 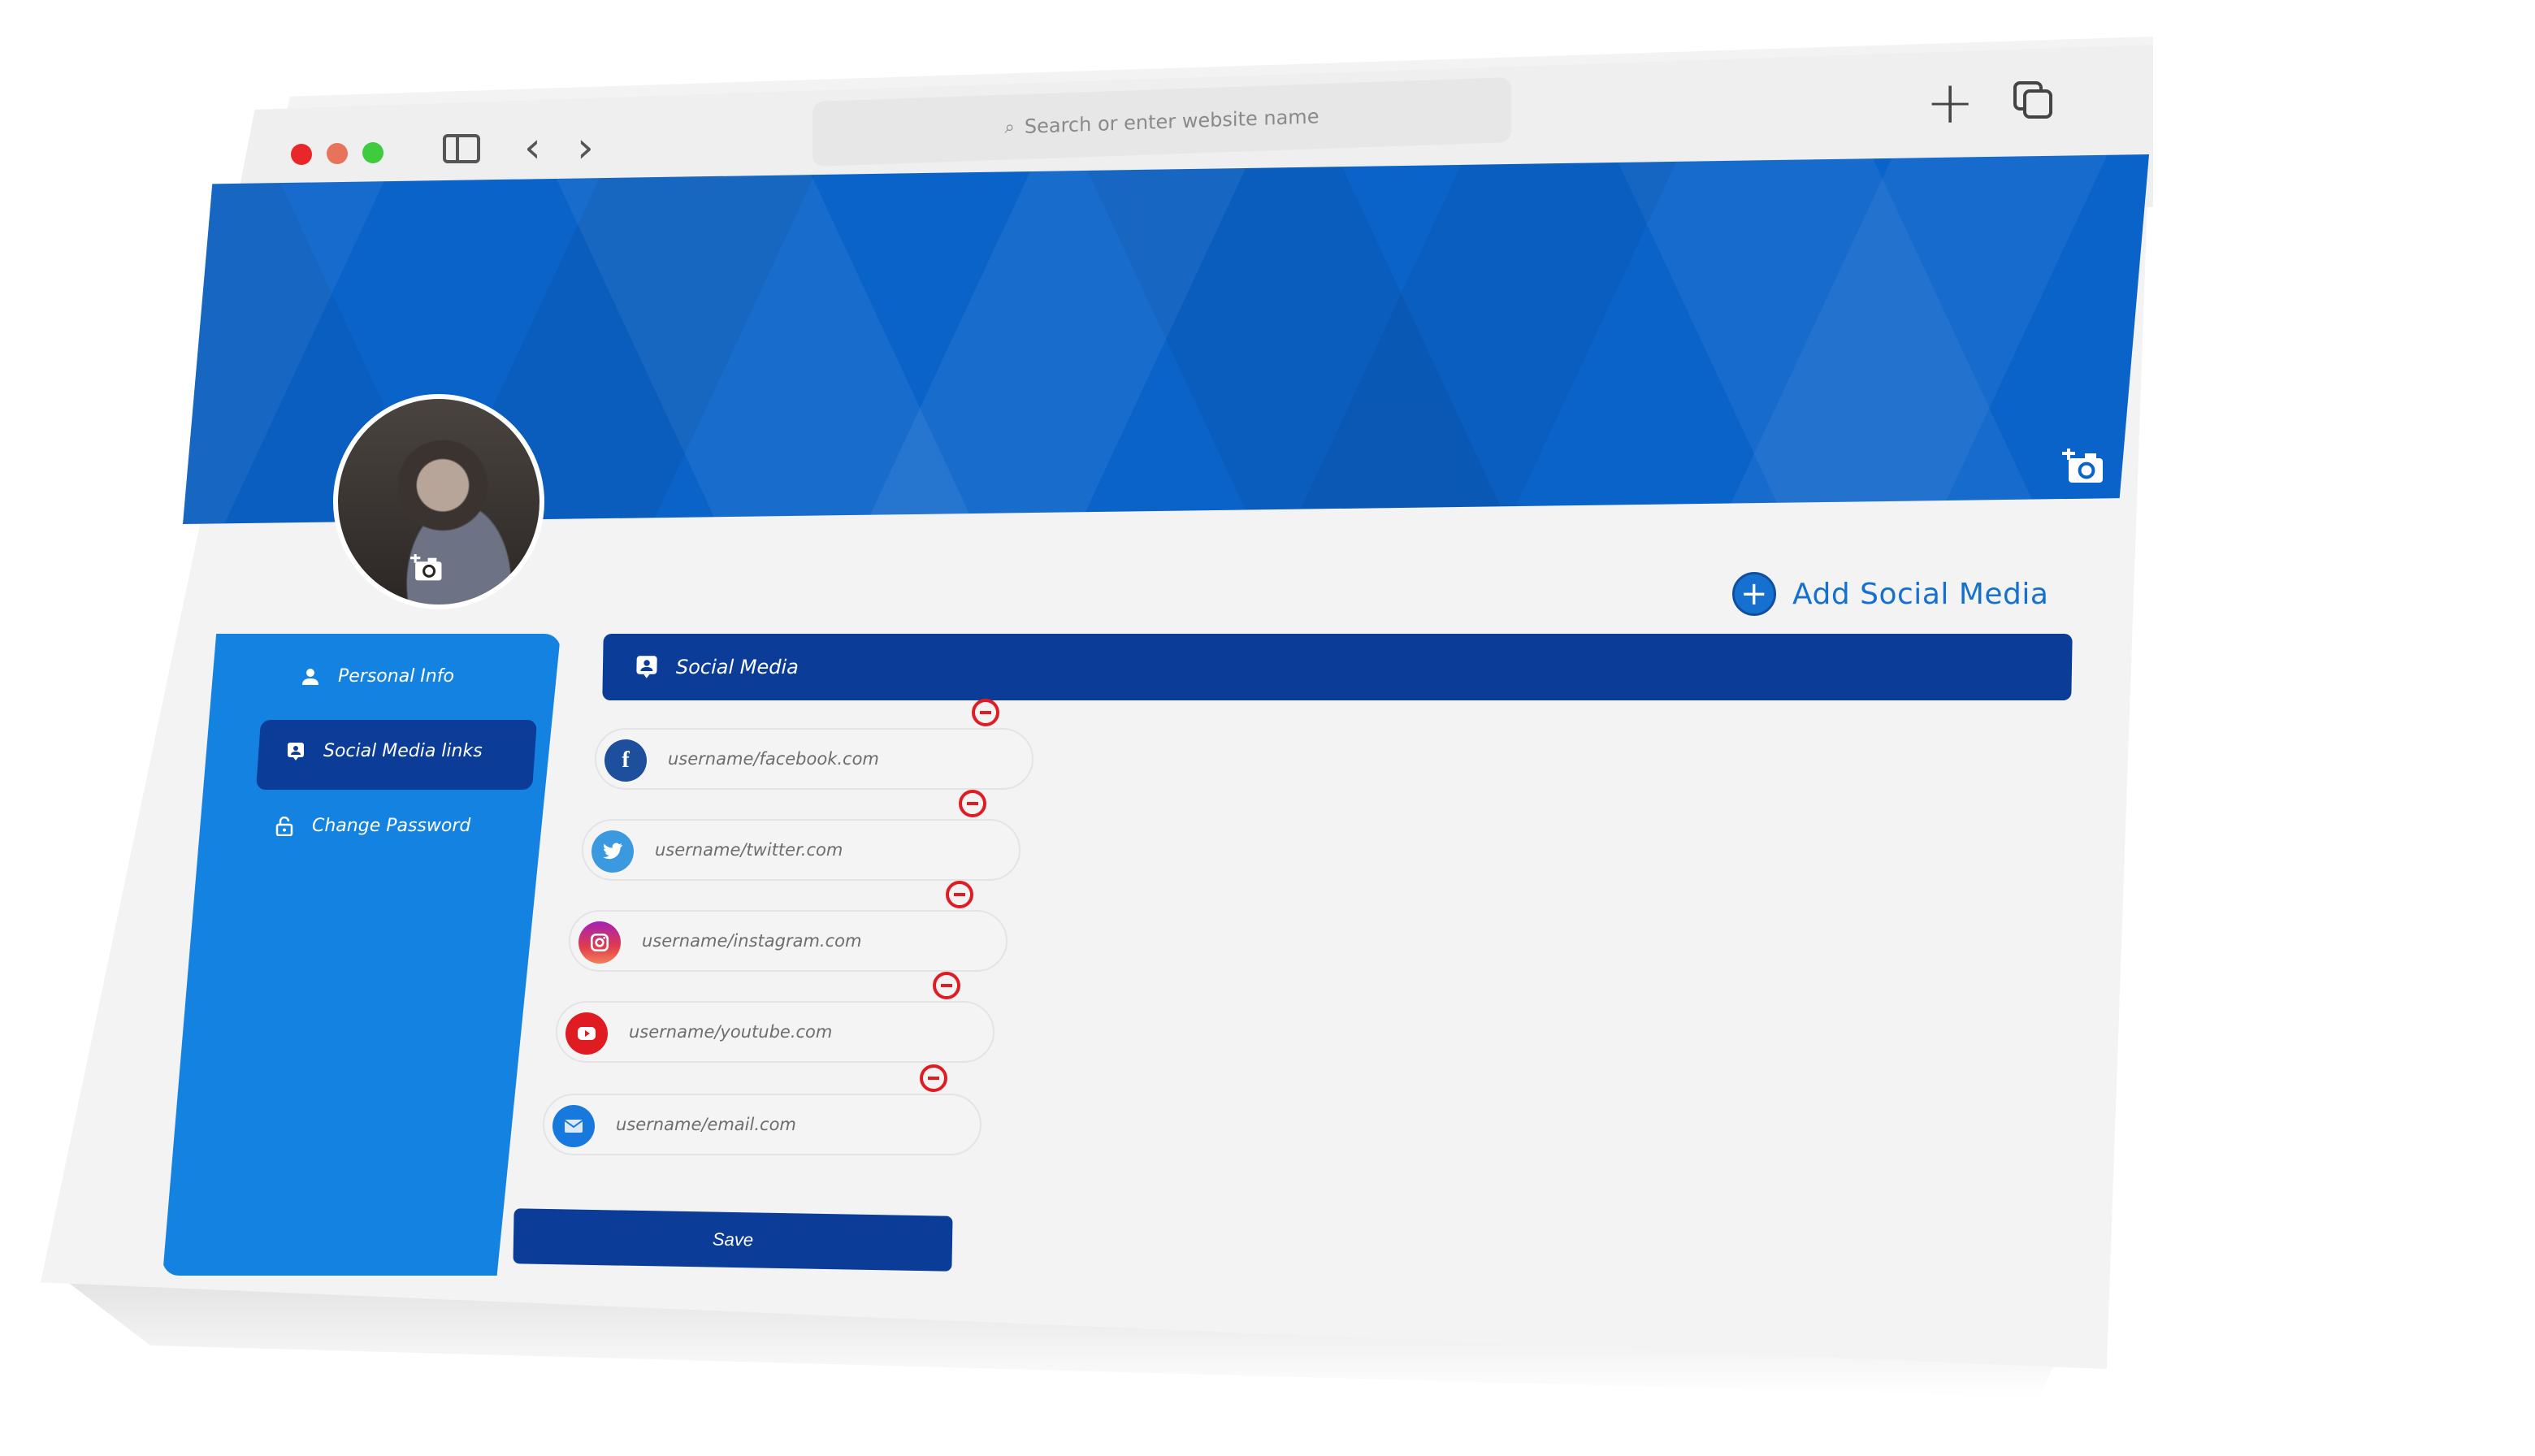 What do you see at coordinates (1337, 667) in the screenshot?
I see `social-media-section-header: Social Media` at bounding box center [1337, 667].